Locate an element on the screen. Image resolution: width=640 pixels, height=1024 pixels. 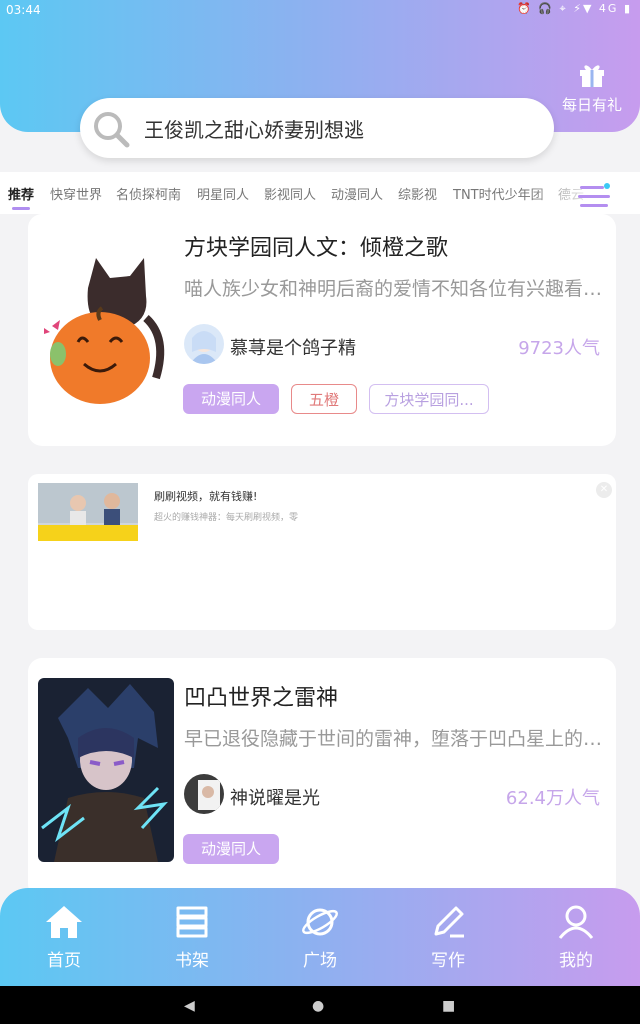
bottom-nav: 首页 书架 广场 写作 我的 is located at coordinates (320, 937).